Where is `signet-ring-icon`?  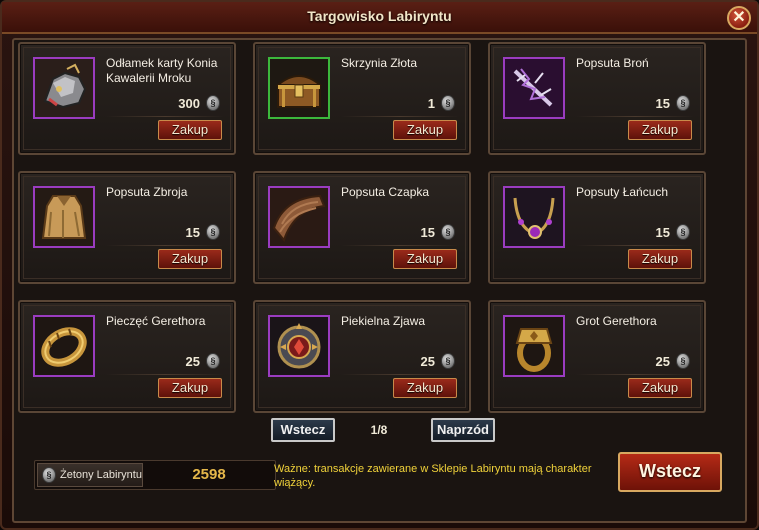
signet-ring-icon is located at coordinates (534, 346).